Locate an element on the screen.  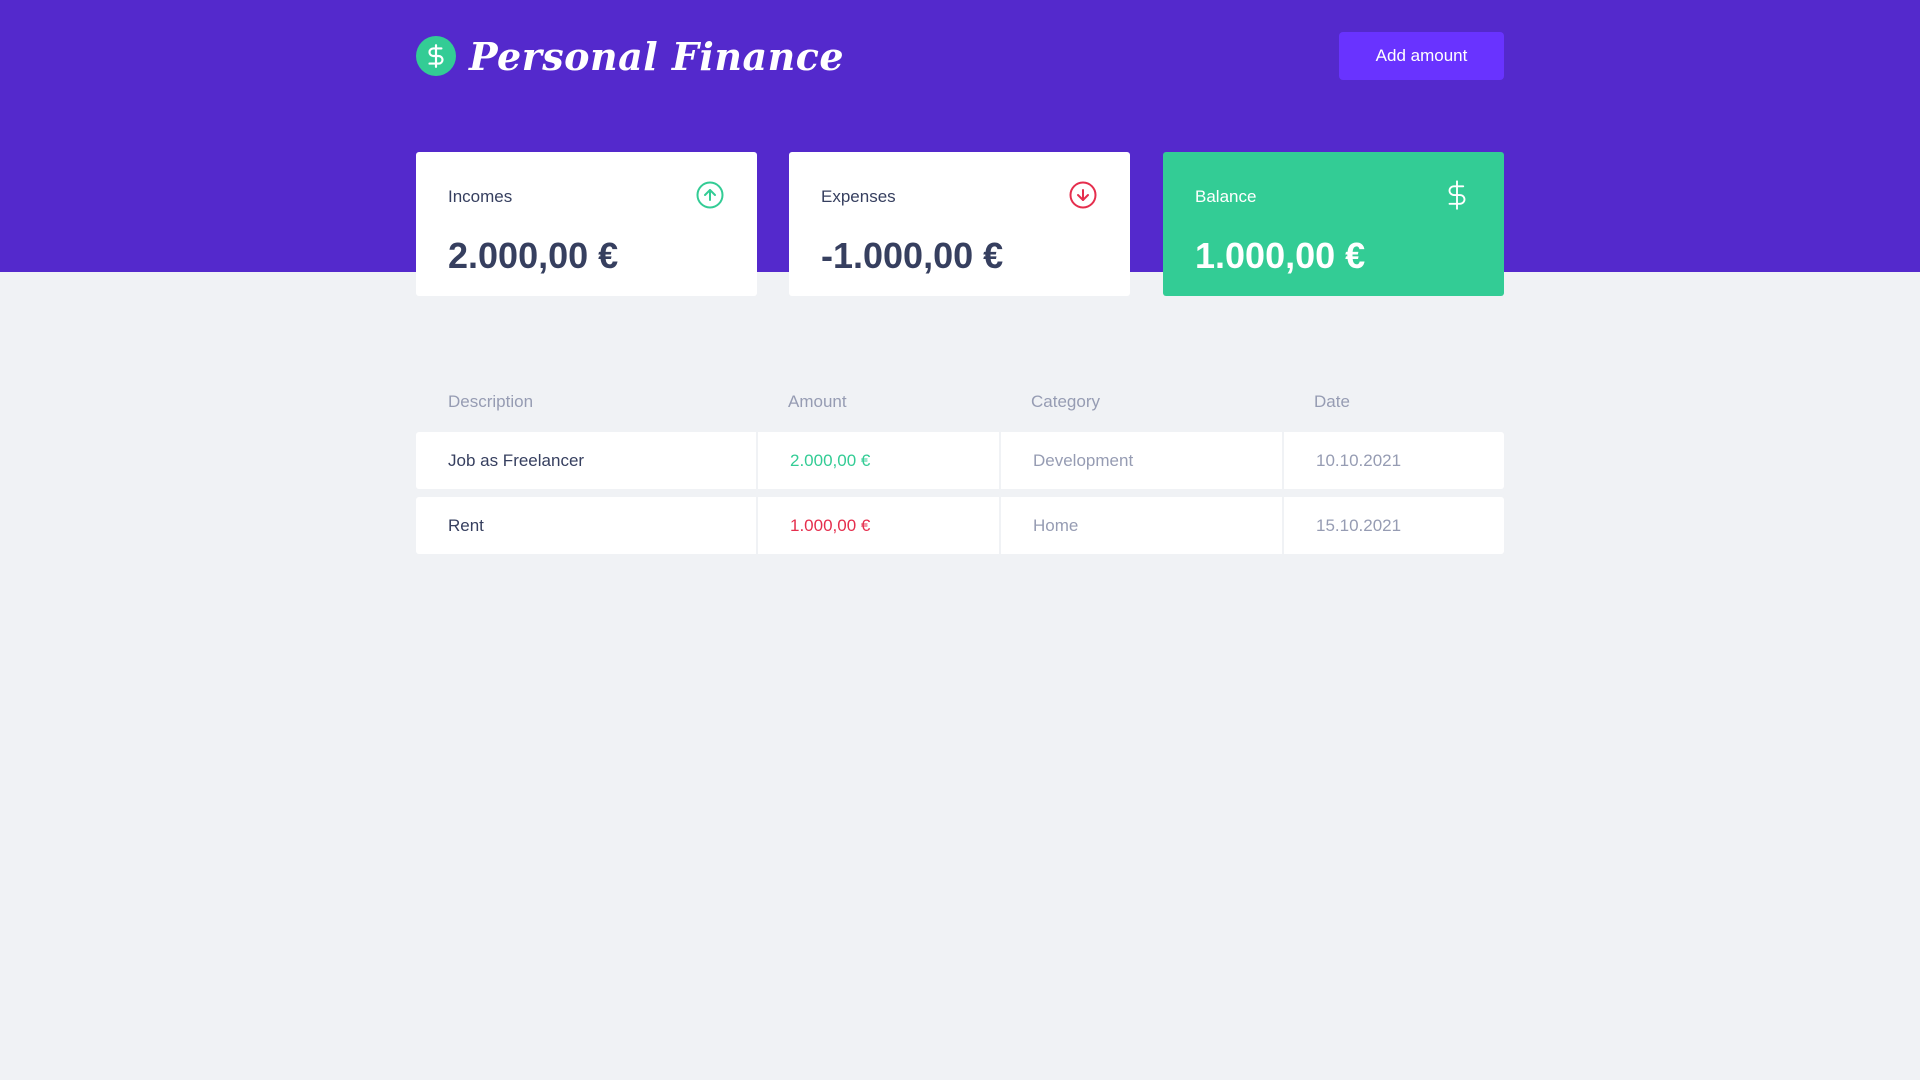
dollar-logo-icon is located at coordinates (436, 56).